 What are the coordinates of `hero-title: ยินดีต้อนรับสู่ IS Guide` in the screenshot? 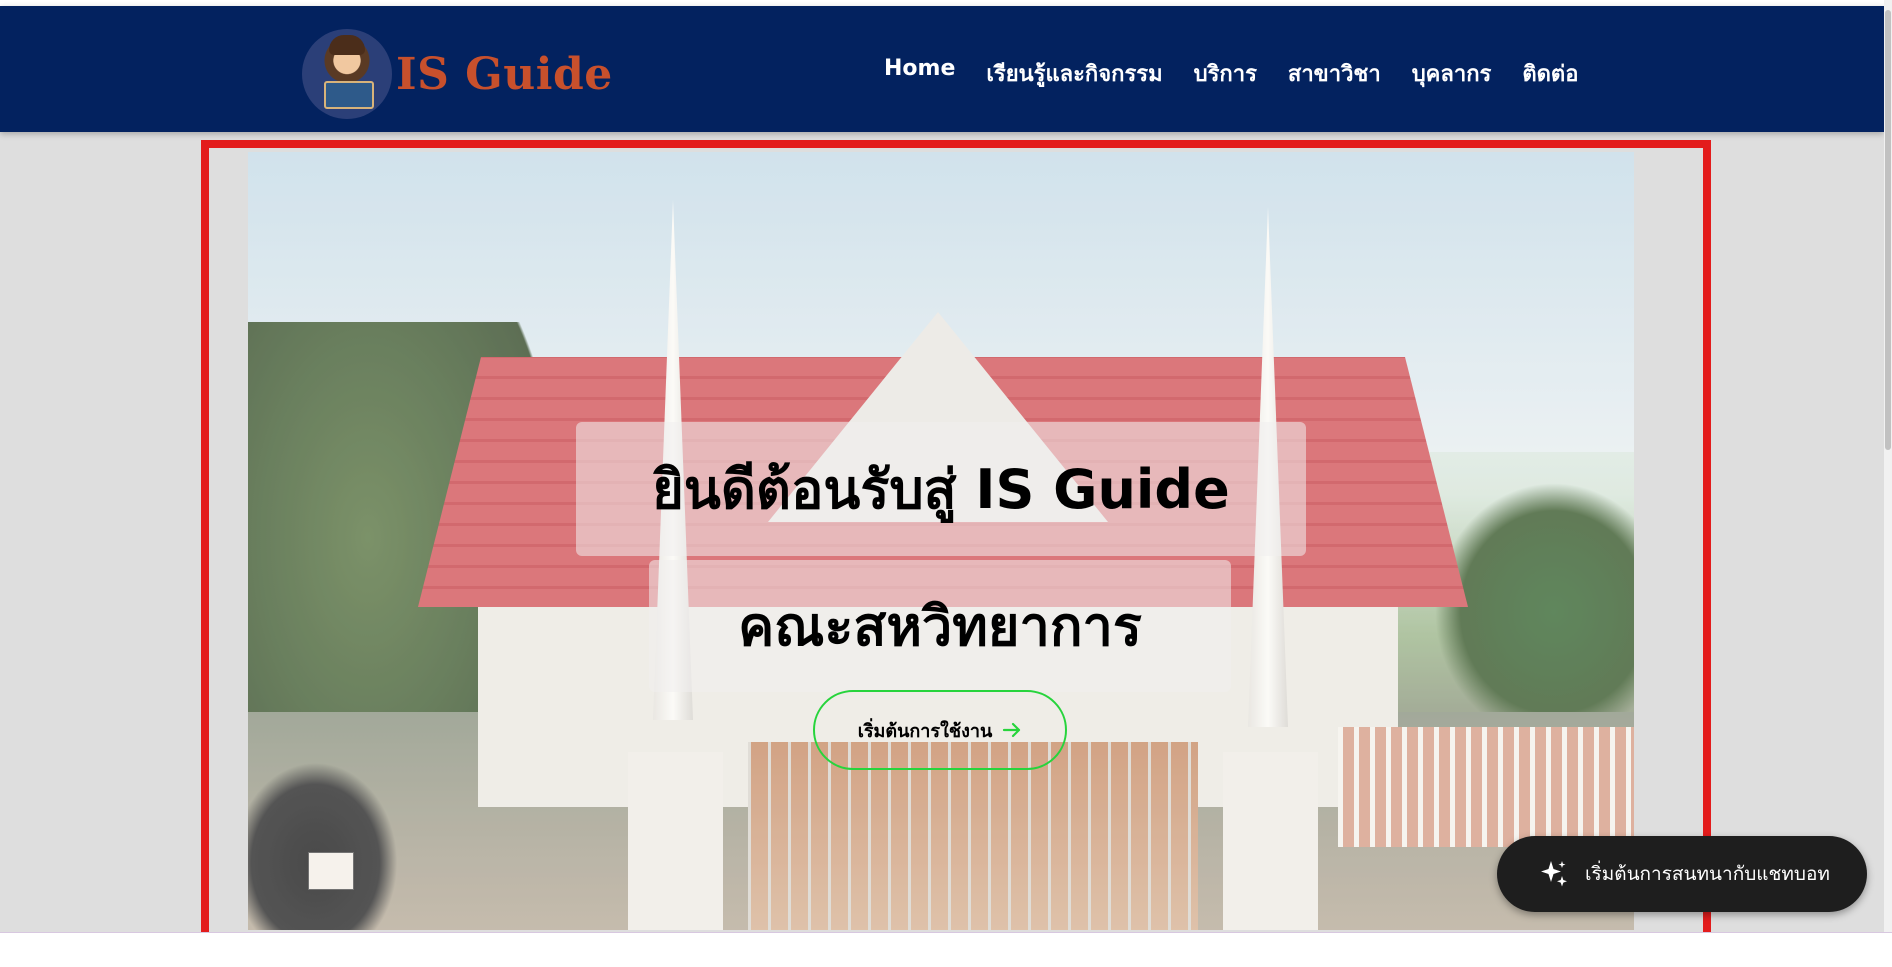 It's located at (941, 489).